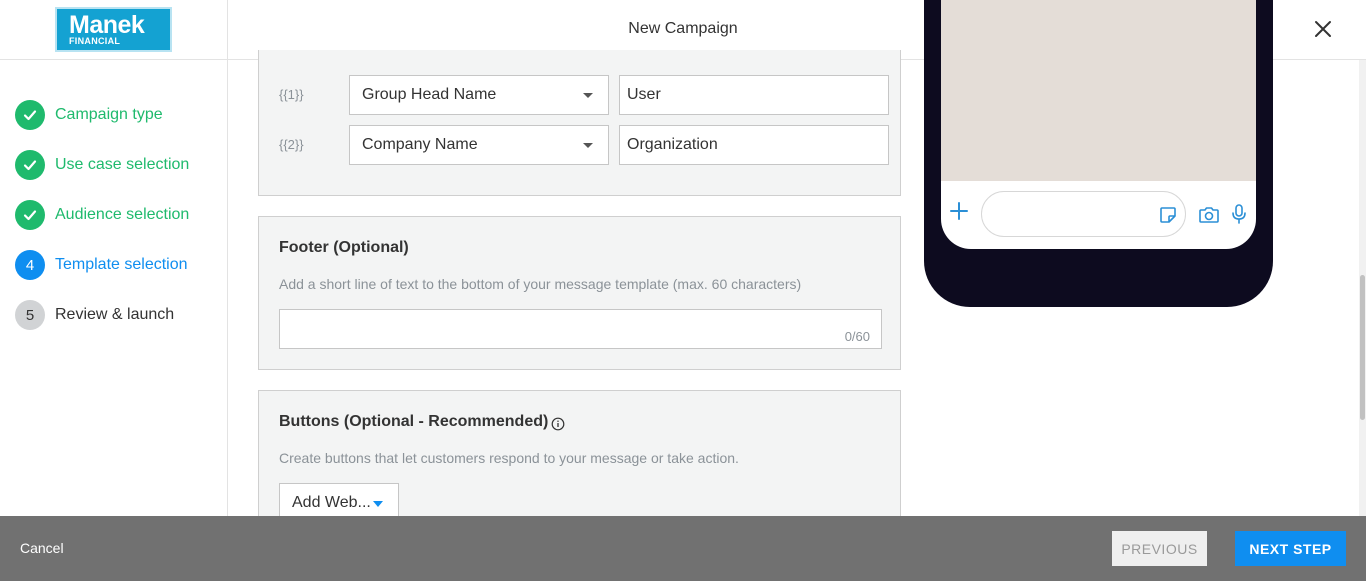  I want to click on plus-icon, so click(959, 211).